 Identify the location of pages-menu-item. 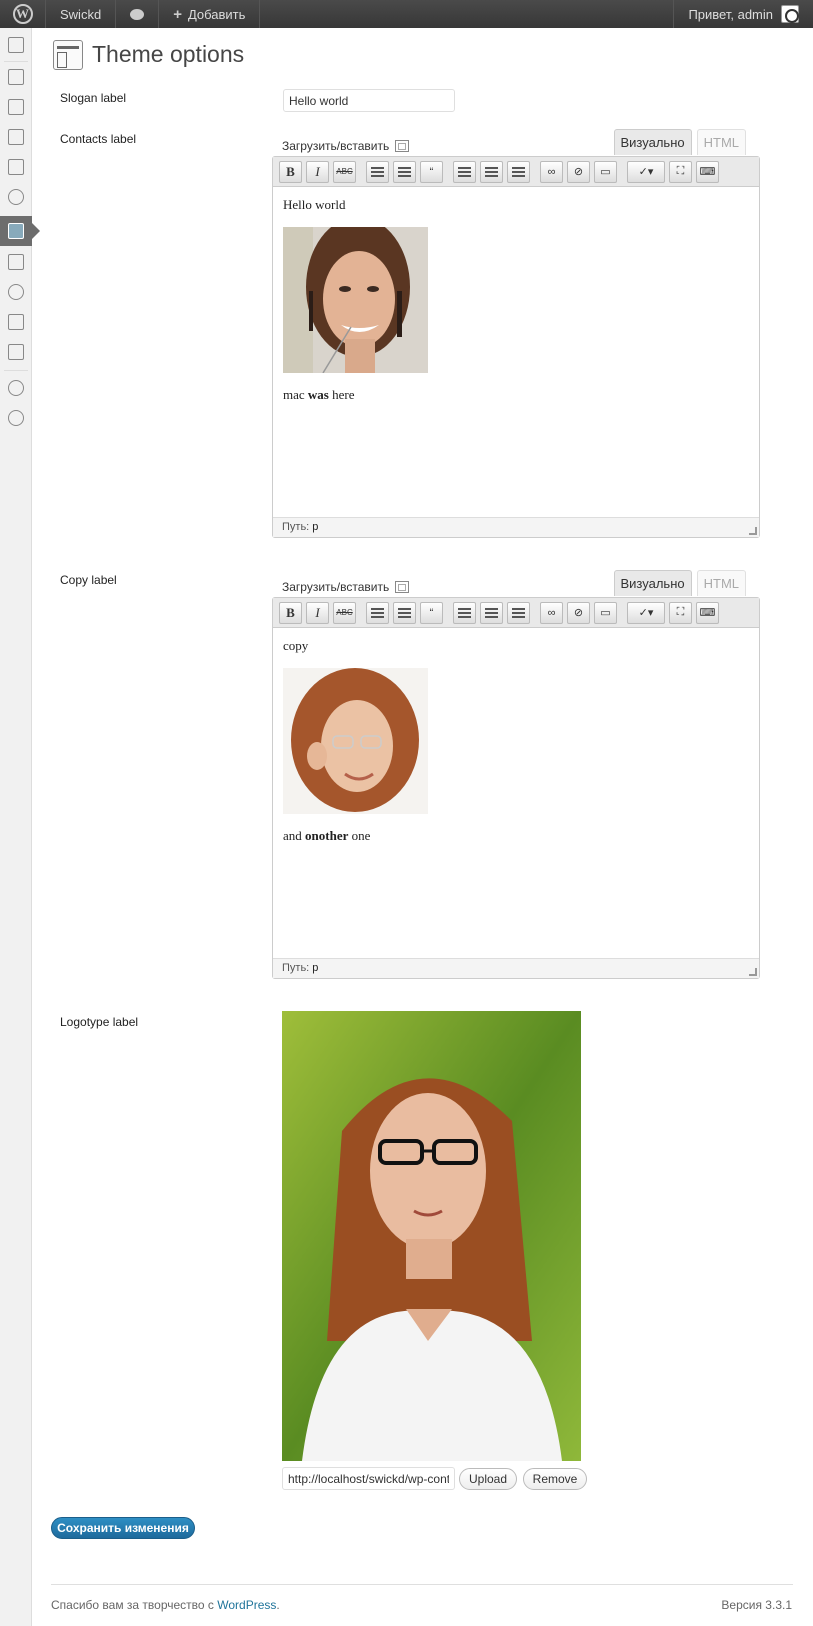
(16, 167).